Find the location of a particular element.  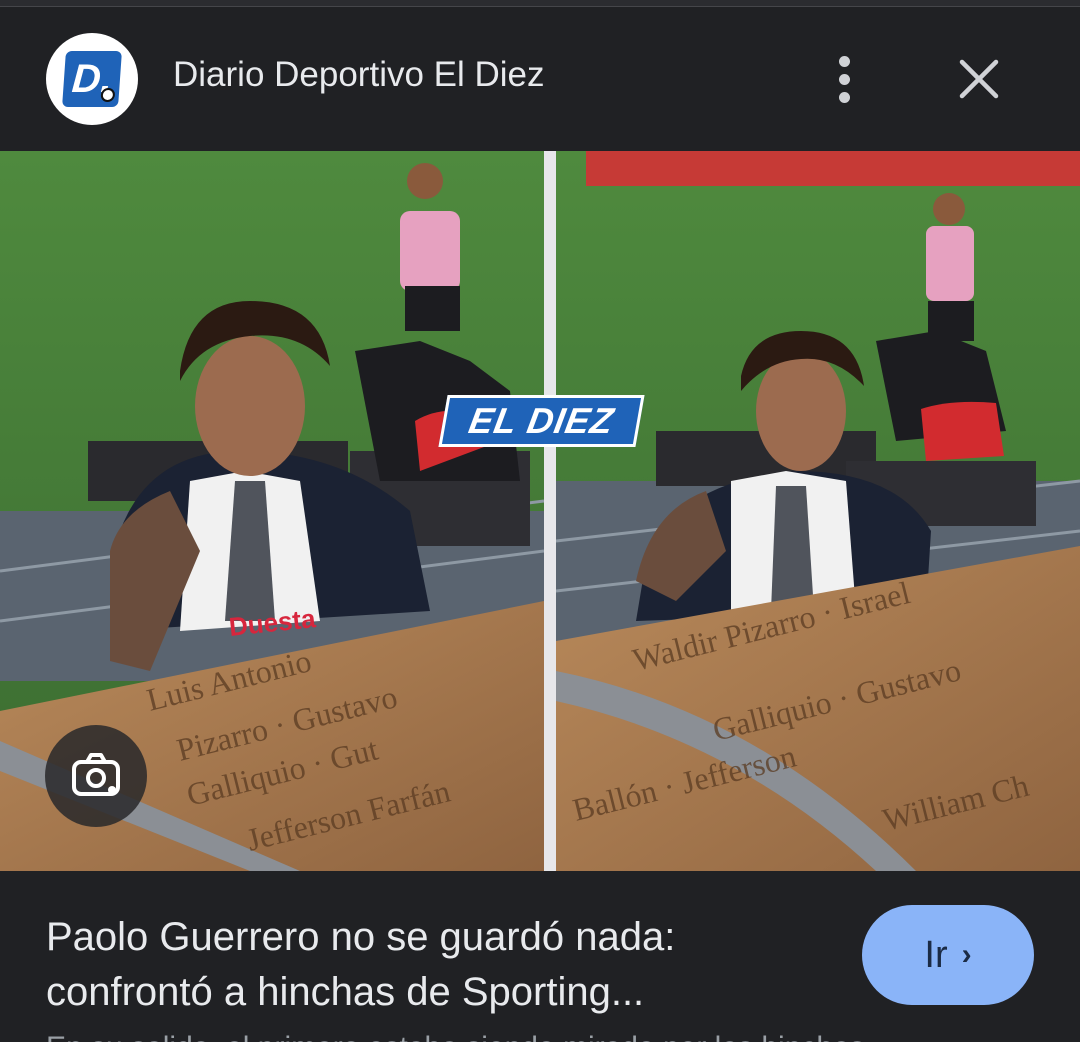

result-header: D. Diario Deportivo El Diez is located at coordinates (540, 79).